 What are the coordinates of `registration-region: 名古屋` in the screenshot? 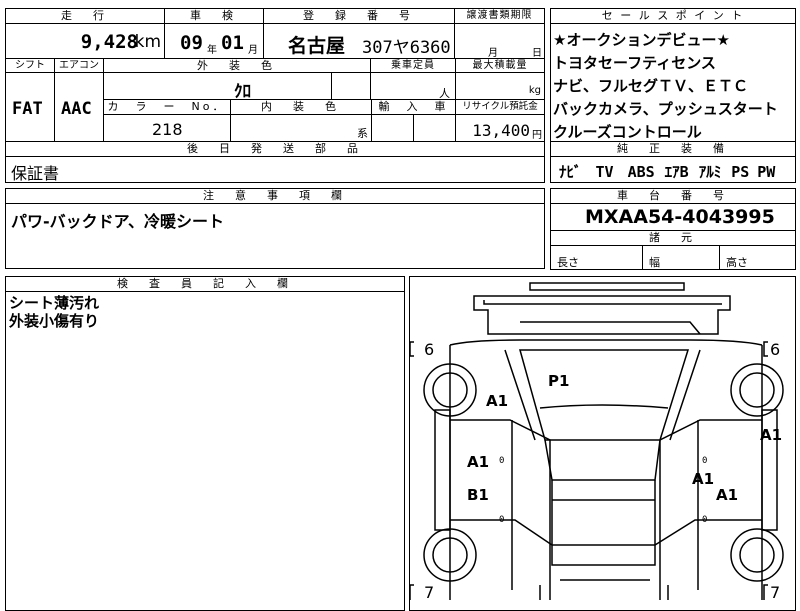 It's located at (317, 46).